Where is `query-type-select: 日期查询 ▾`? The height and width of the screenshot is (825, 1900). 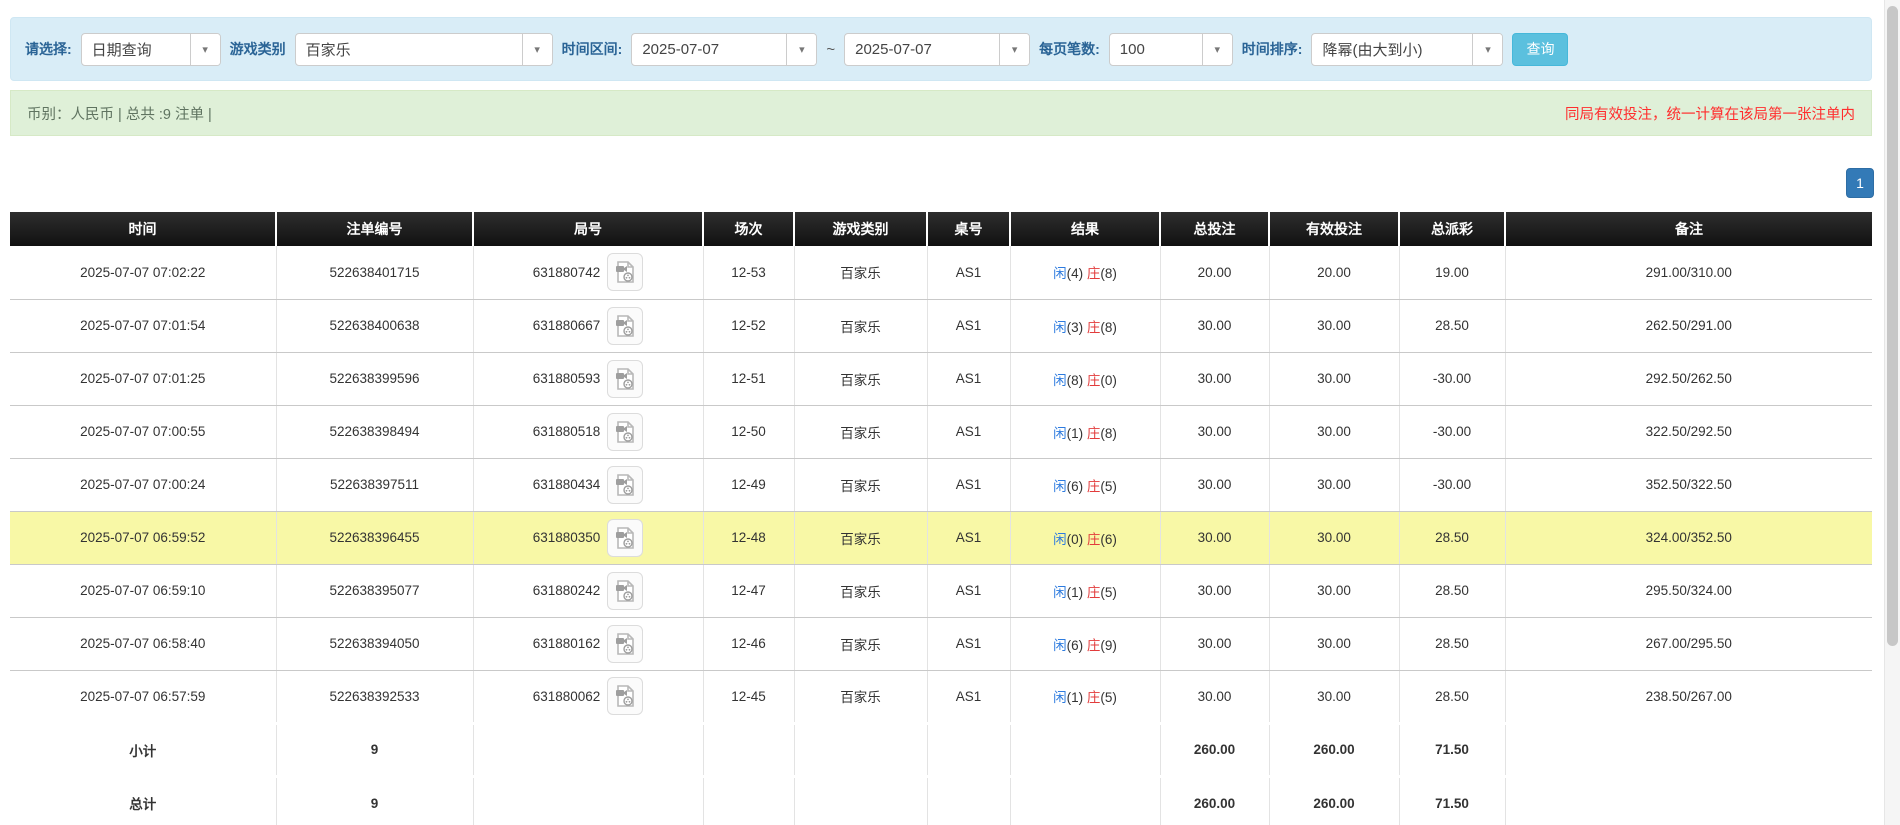 query-type-select: 日期查询 ▾ is located at coordinates (150, 49).